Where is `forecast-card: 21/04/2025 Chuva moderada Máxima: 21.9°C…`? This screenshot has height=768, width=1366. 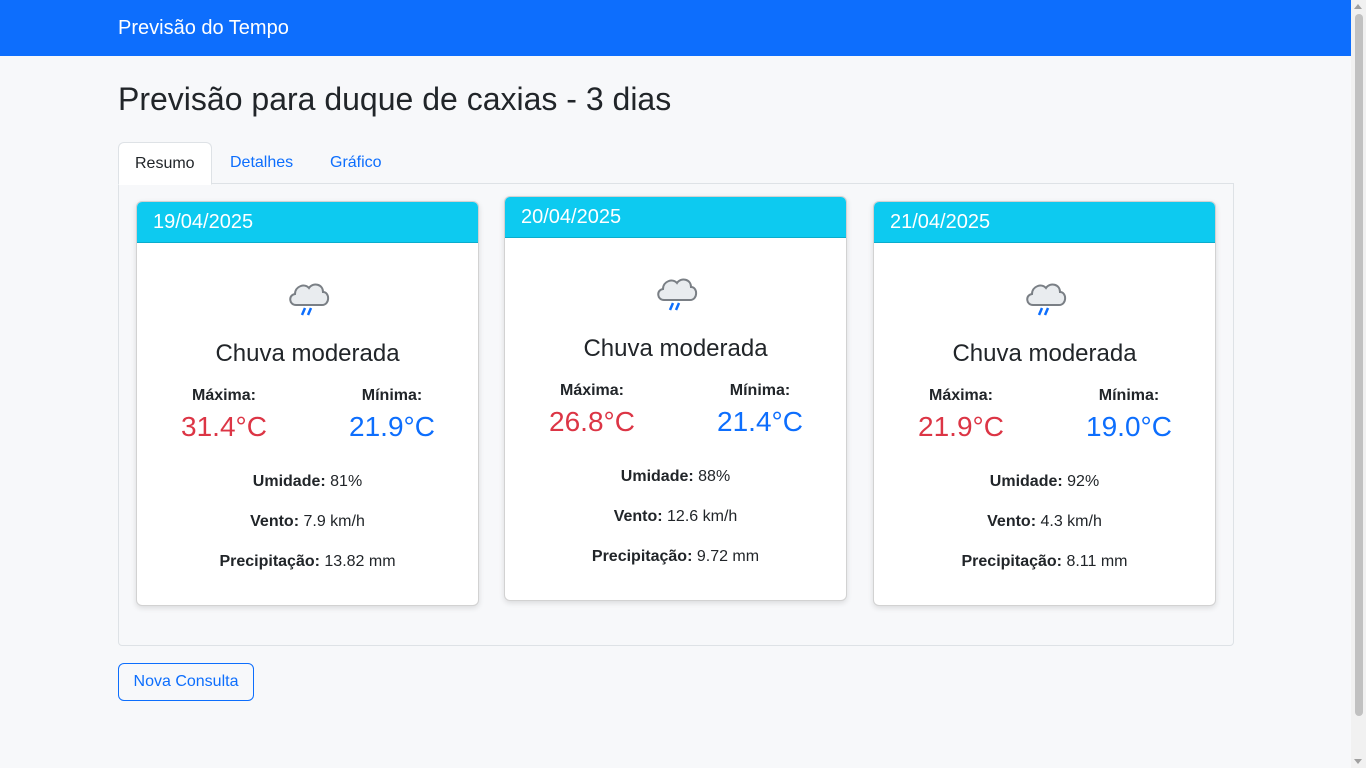
forecast-card: 21/04/2025 Chuva moderada Máxima: 21.9°C… is located at coordinates (1044, 403).